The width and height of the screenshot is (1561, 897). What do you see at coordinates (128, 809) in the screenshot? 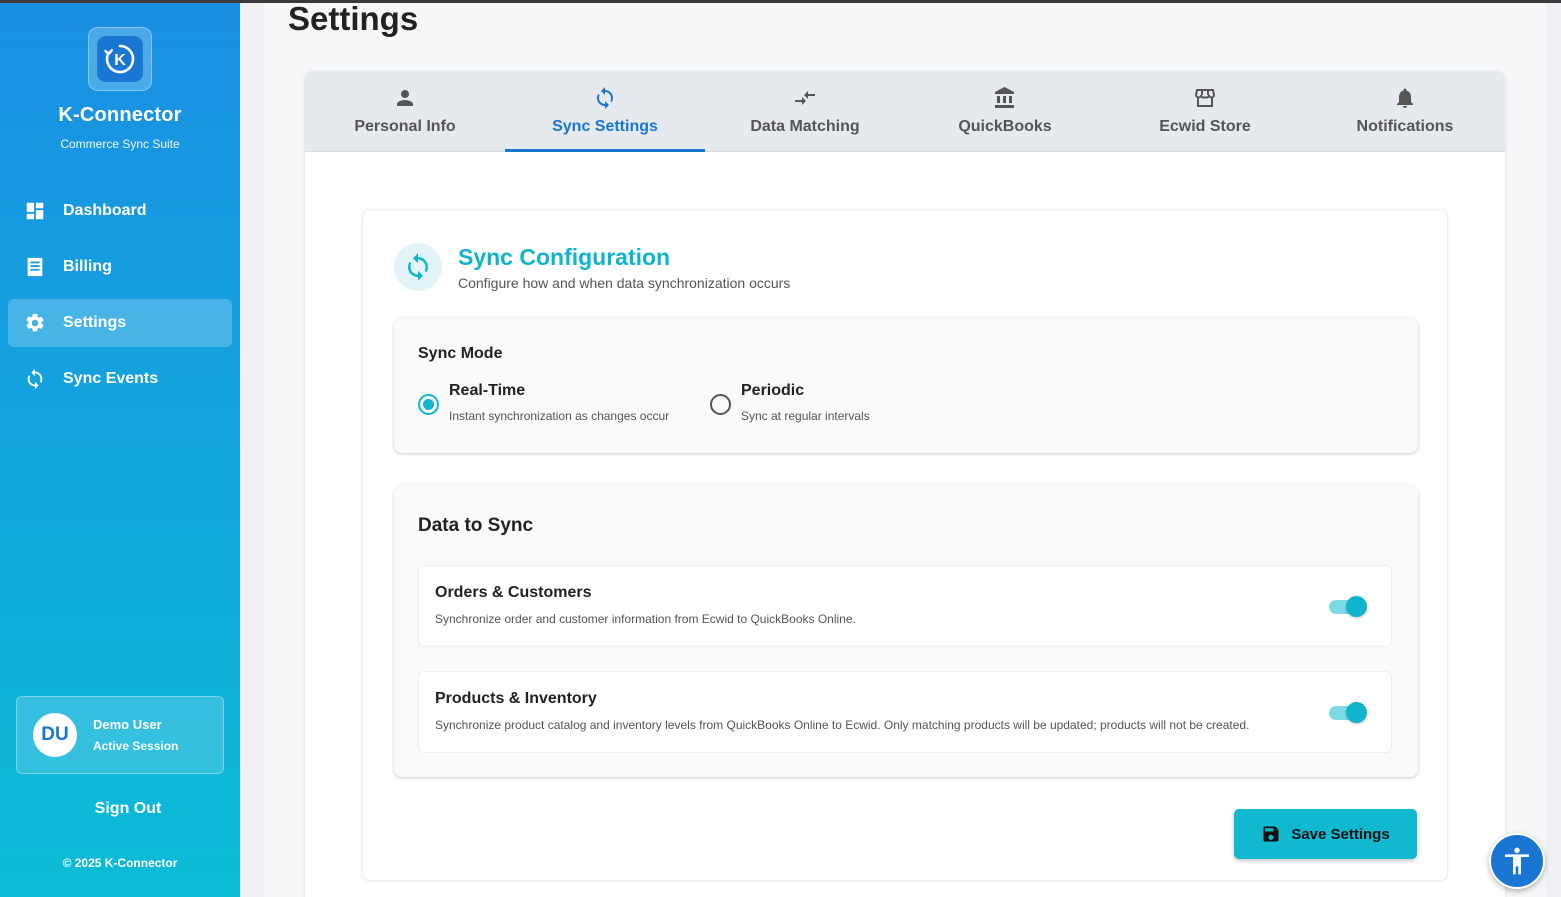
I see `sign-out-button: Sign Out` at bounding box center [128, 809].